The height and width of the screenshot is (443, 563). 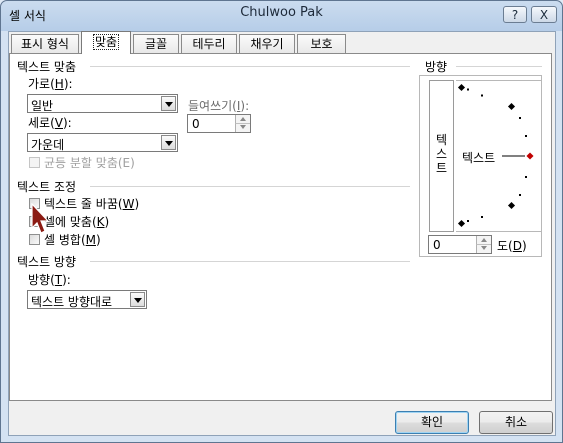 I want to click on dial-pointer-marker, so click(x=530, y=156).